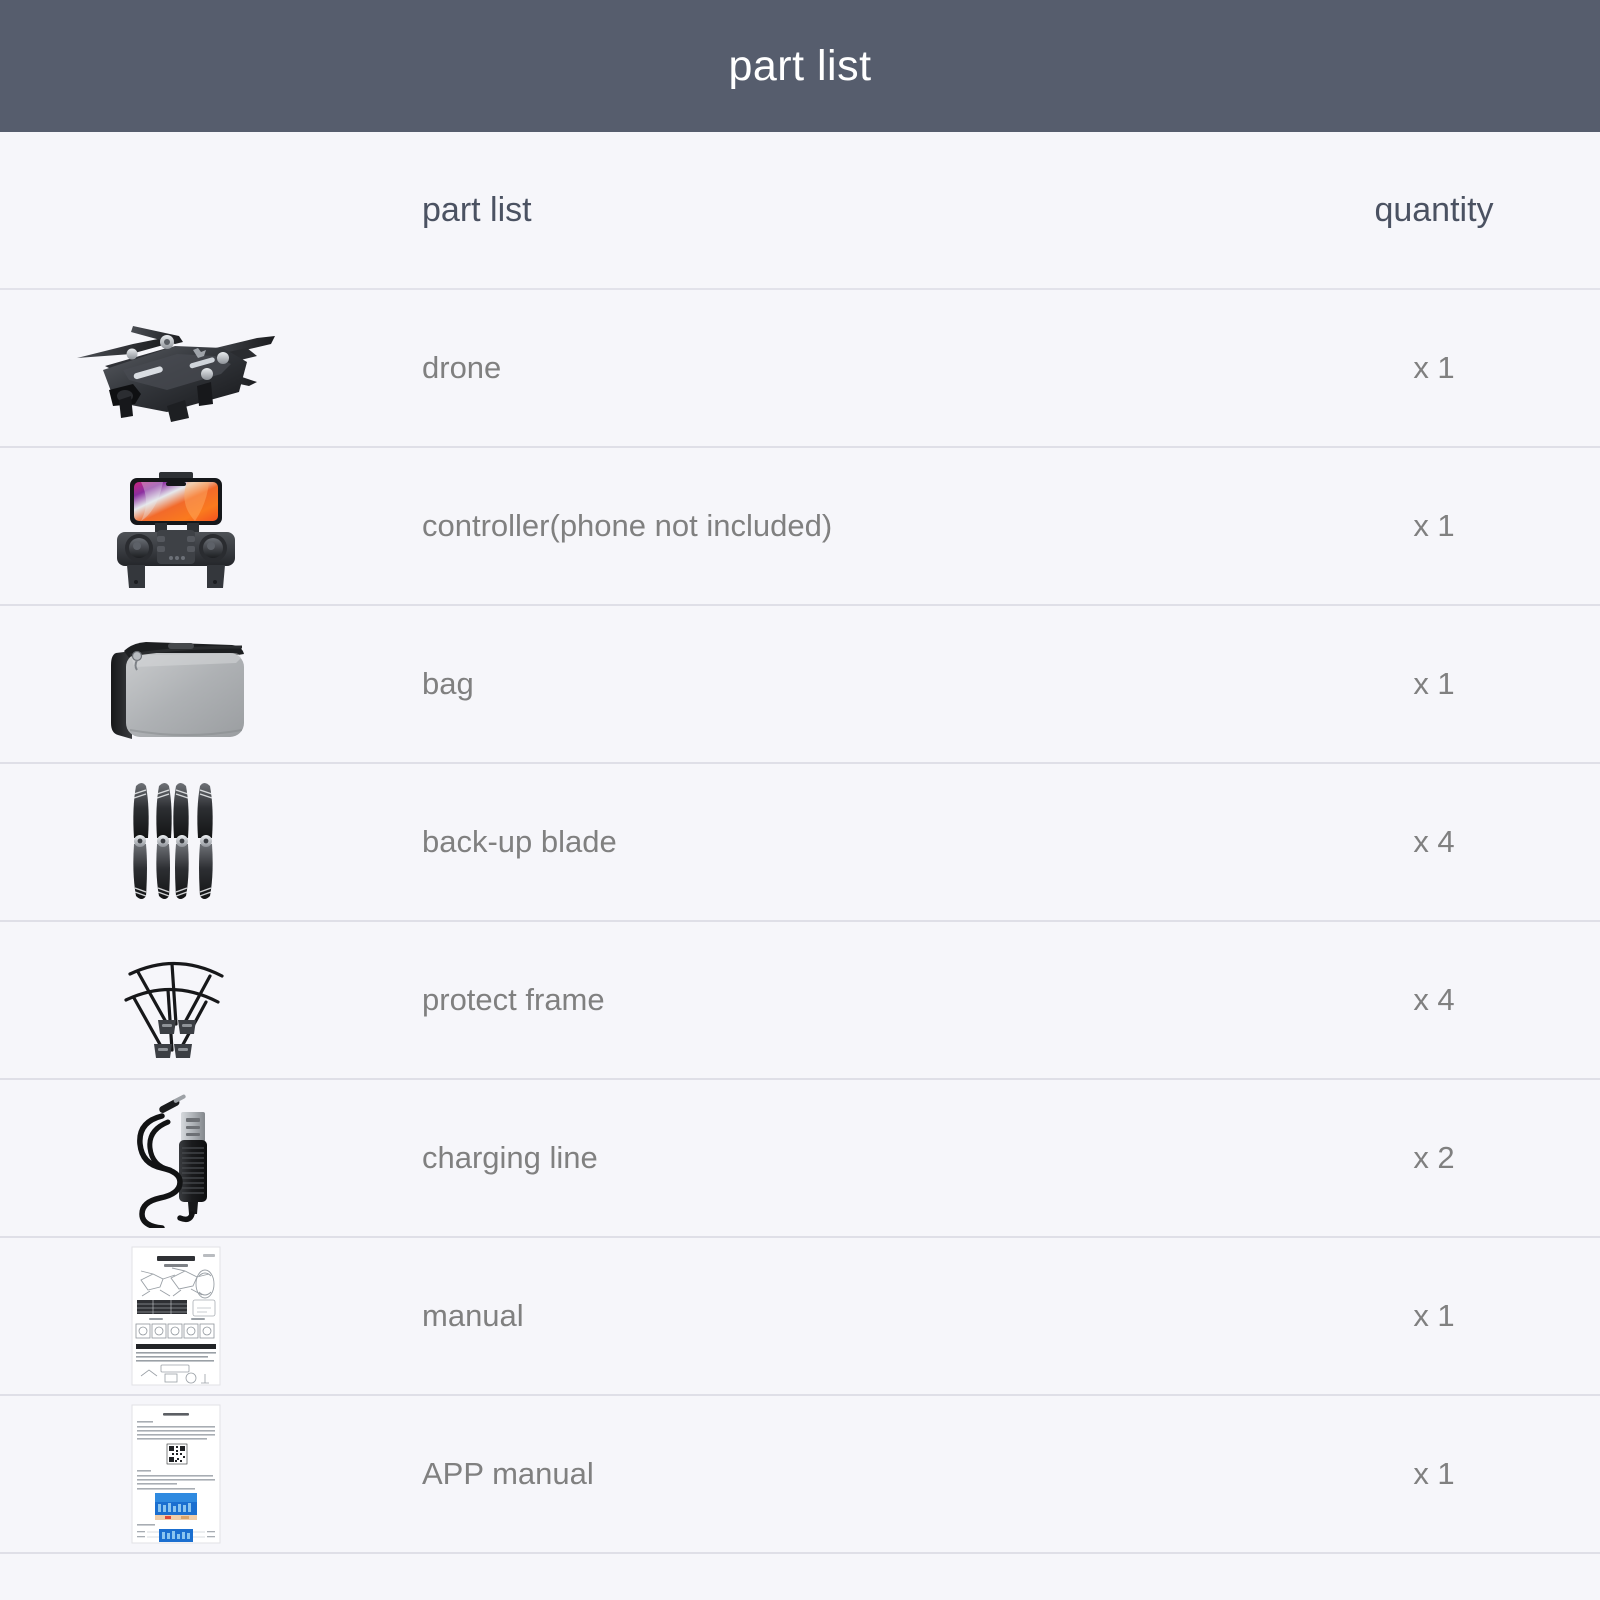 The height and width of the screenshot is (1600, 1600). I want to click on column-header-part-list: part list, so click(477, 209).